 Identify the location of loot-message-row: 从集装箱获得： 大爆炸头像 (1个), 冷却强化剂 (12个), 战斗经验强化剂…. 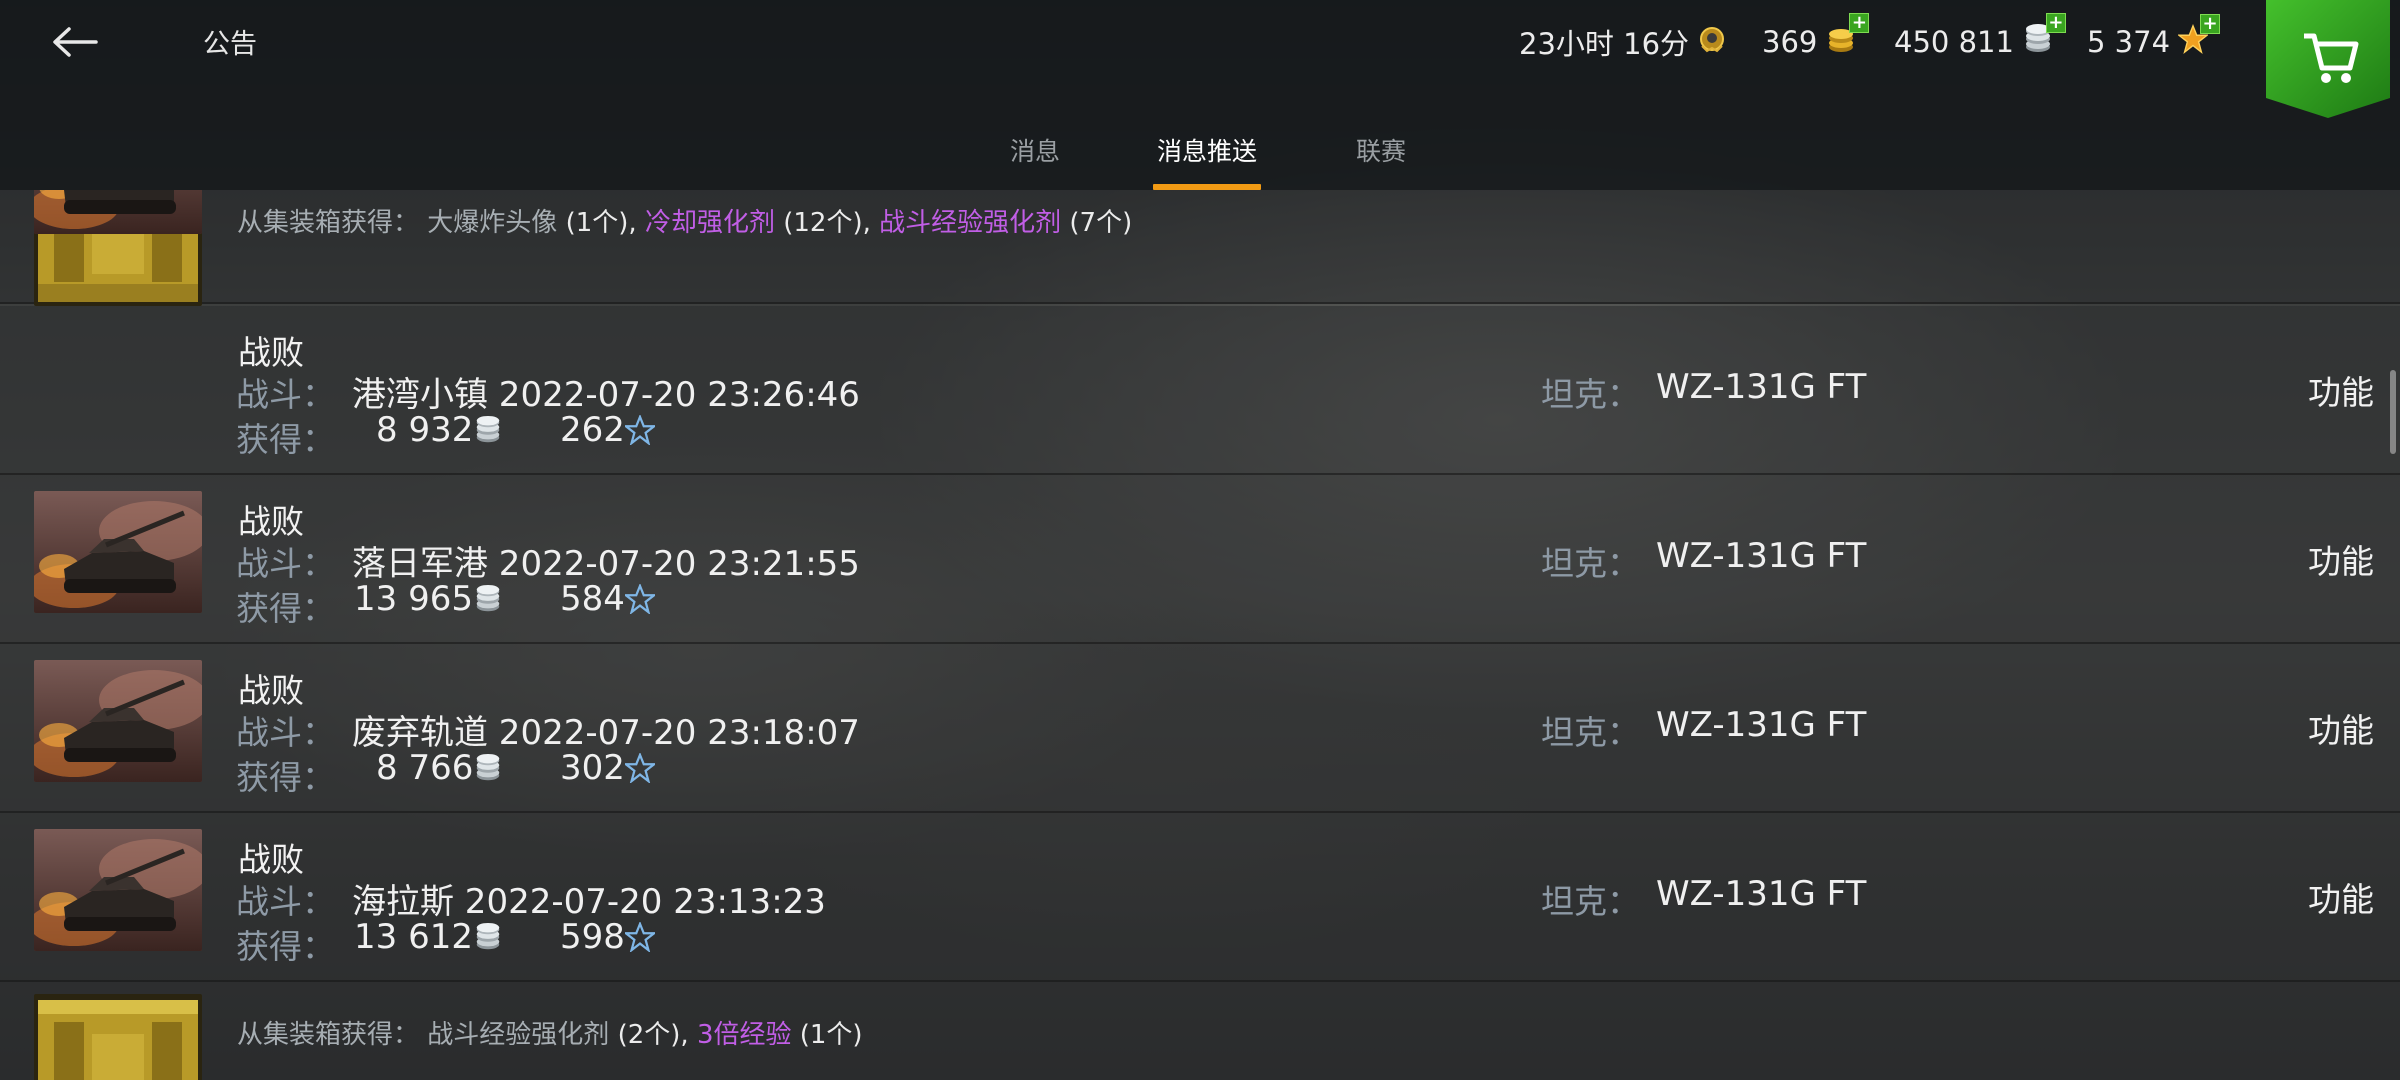
(1200, 247).